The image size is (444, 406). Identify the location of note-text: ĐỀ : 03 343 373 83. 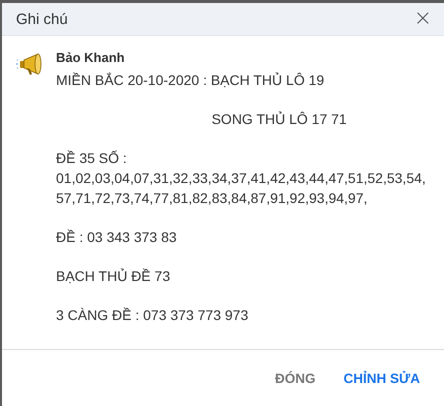
(117, 237).